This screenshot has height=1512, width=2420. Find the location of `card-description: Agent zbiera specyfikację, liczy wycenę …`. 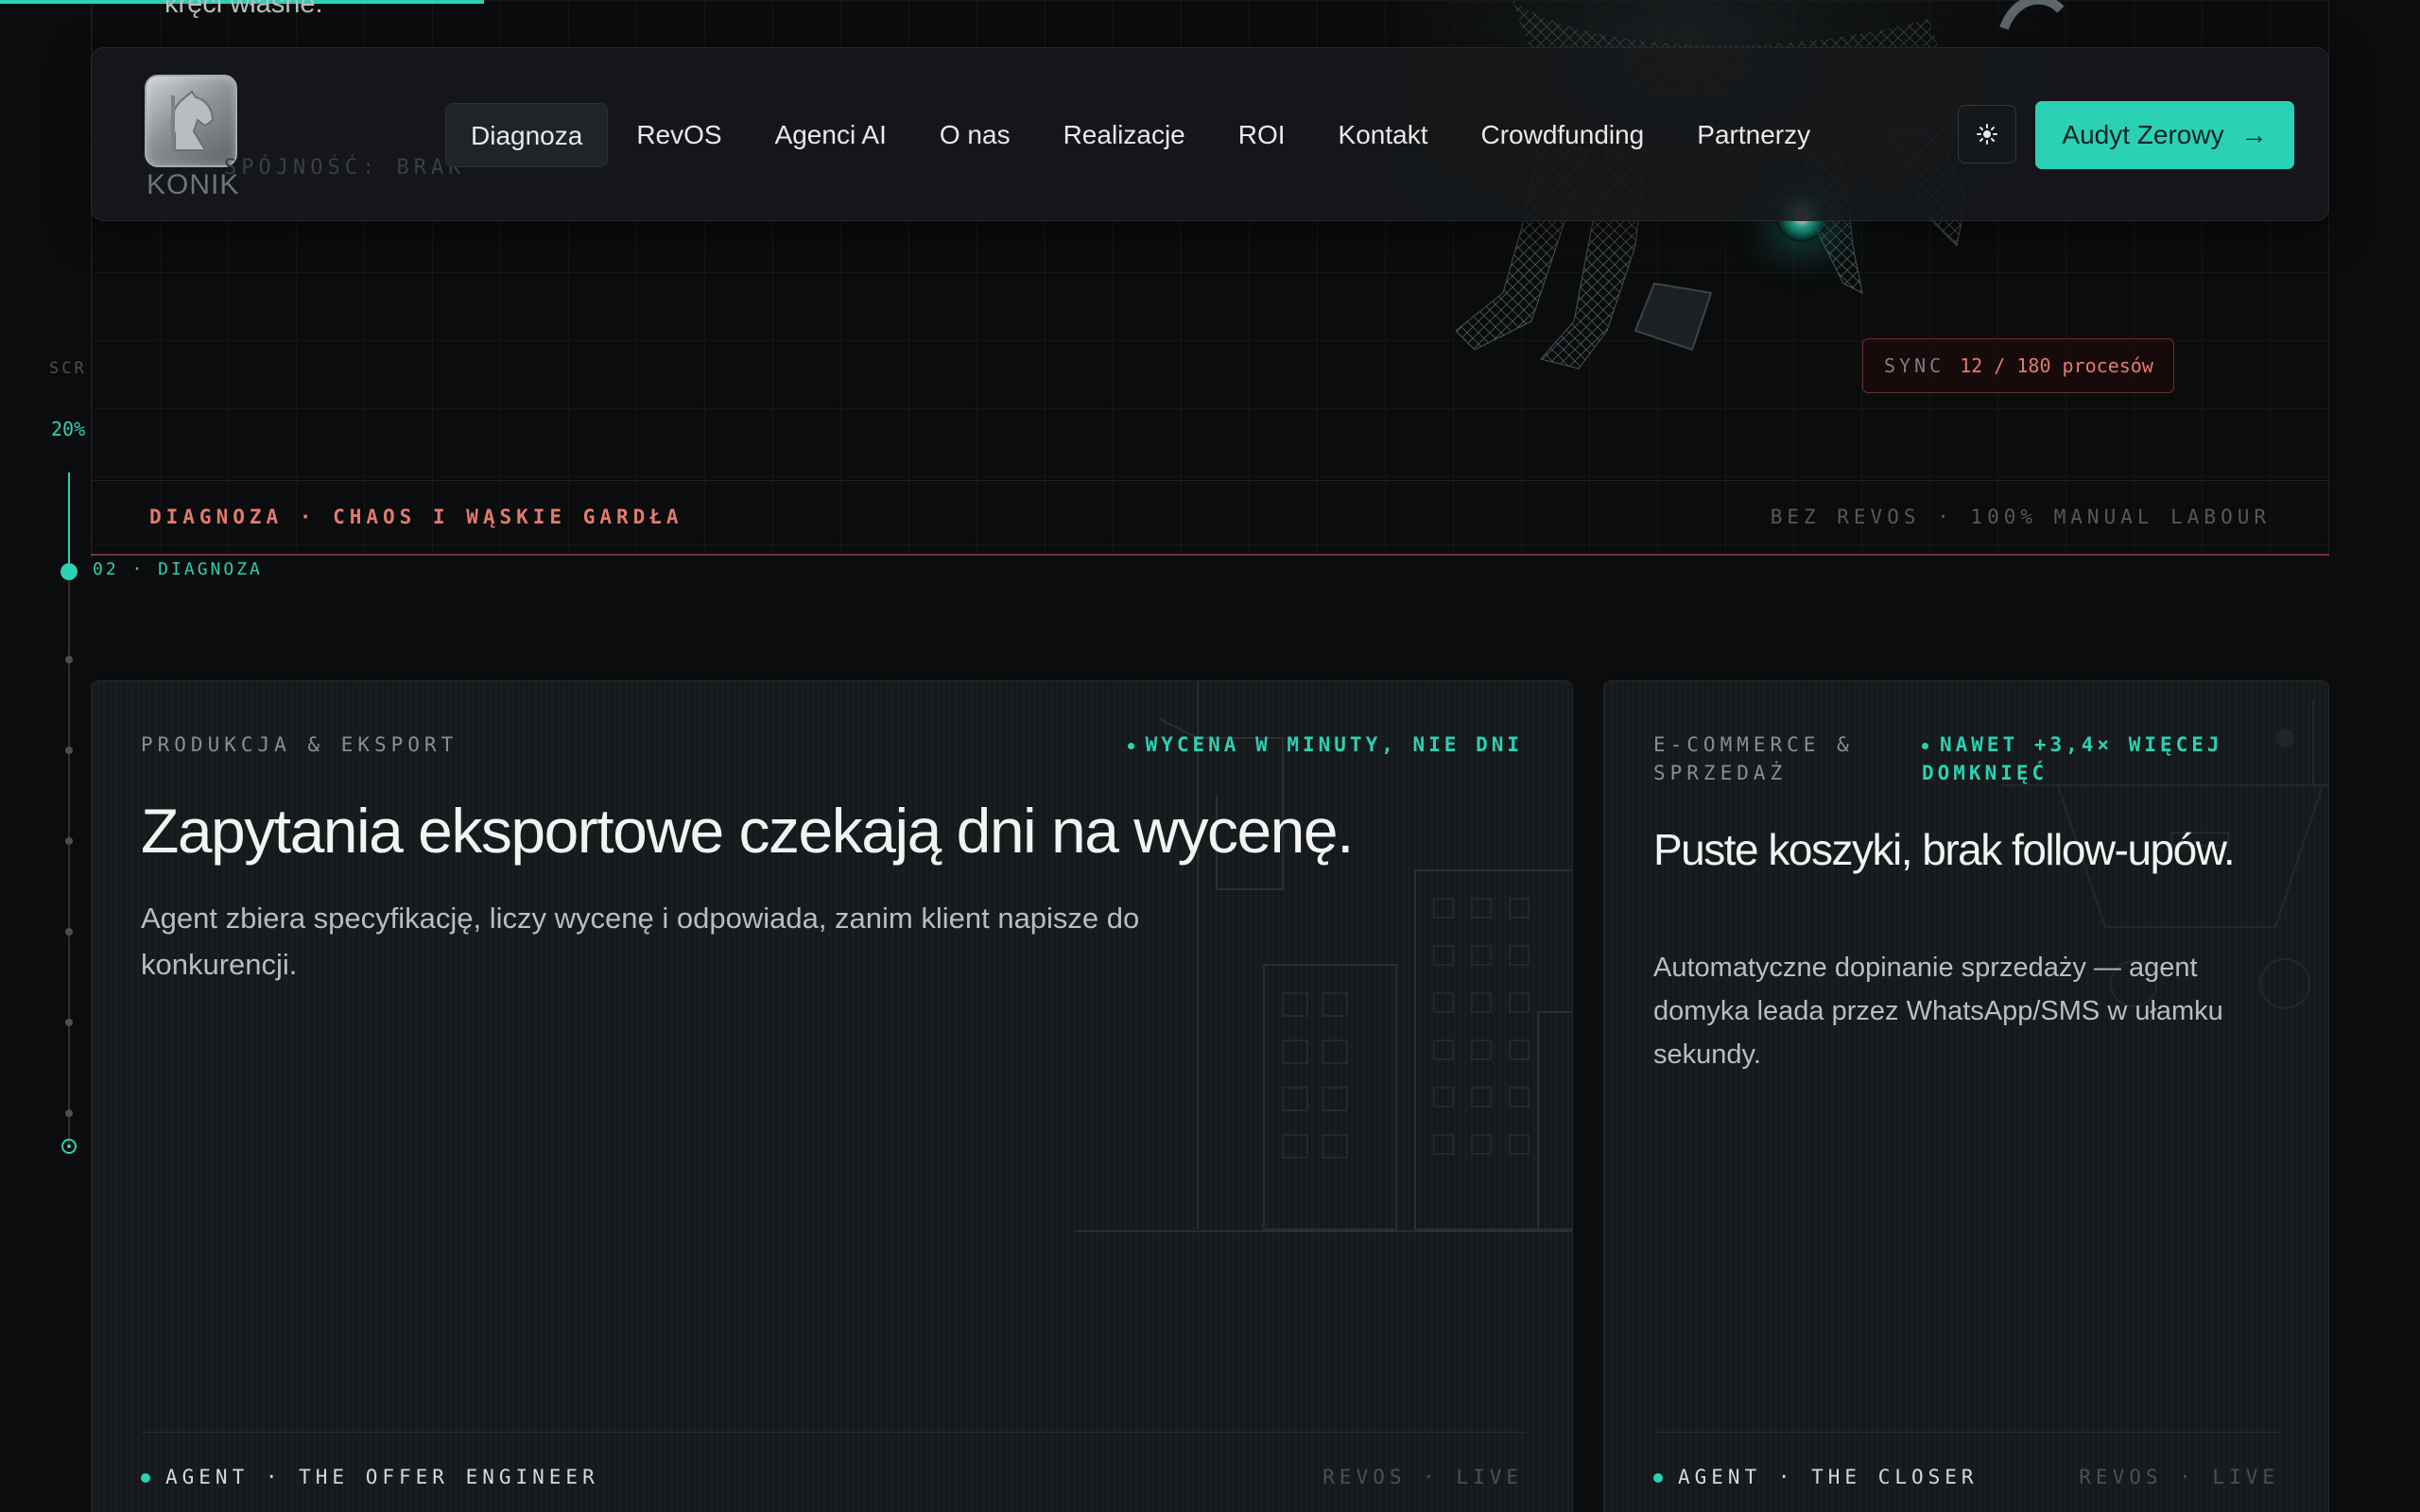

card-description: Agent zbiera specyfikację, liczy wycenę … is located at coordinates (640, 941).